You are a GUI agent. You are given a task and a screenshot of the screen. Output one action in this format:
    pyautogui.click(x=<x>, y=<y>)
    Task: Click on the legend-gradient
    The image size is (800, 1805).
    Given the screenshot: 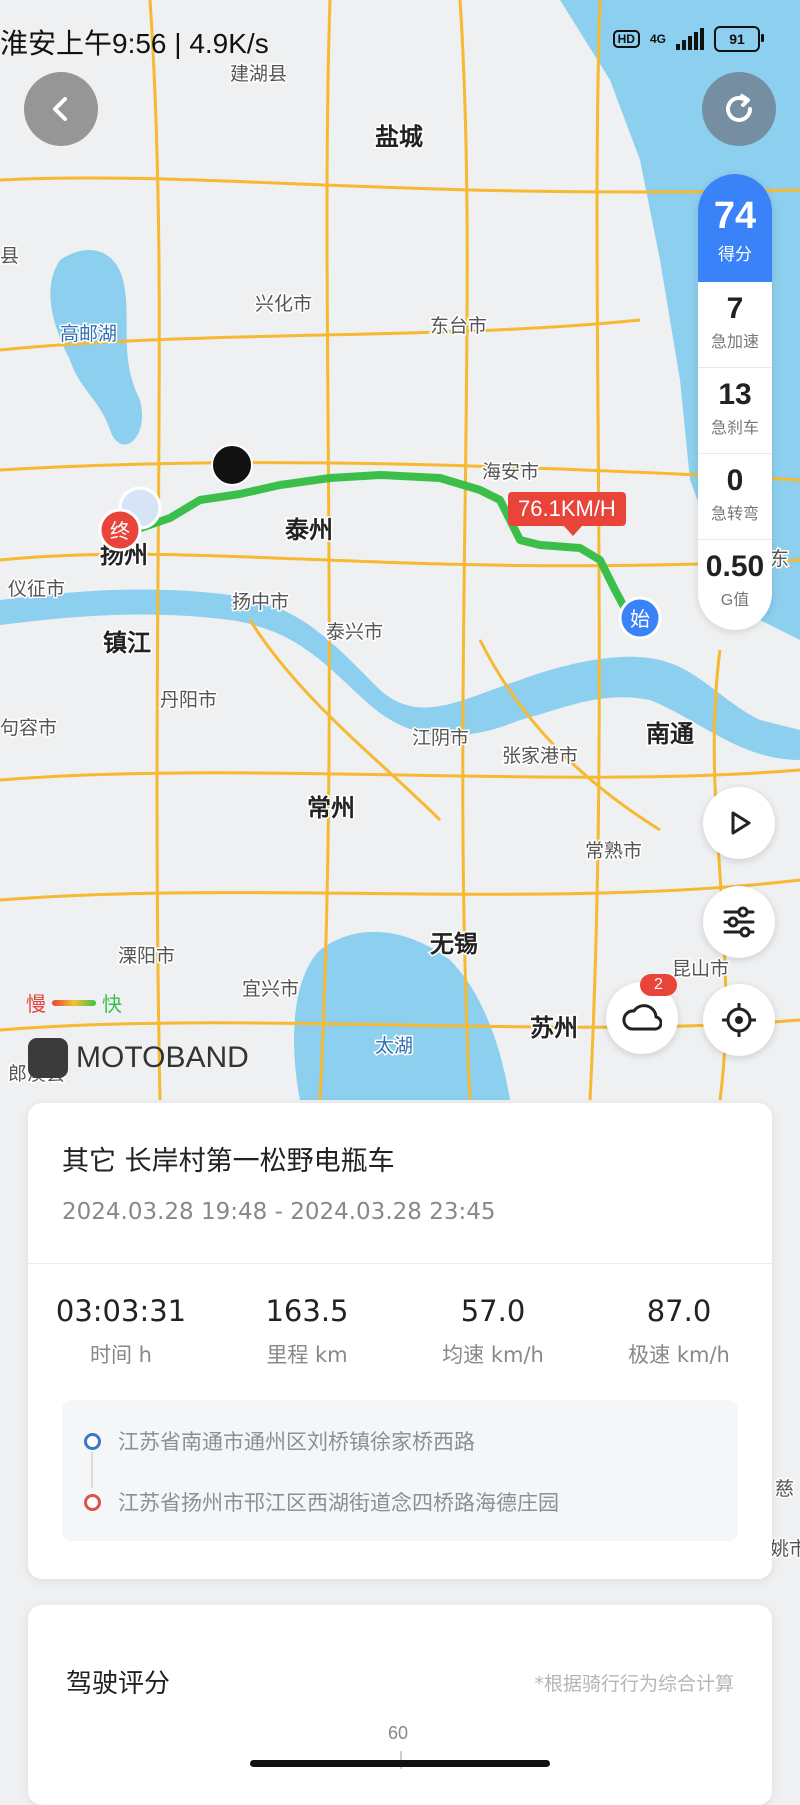 What is the action you would take?
    pyautogui.click(x=74, y=1002)
    